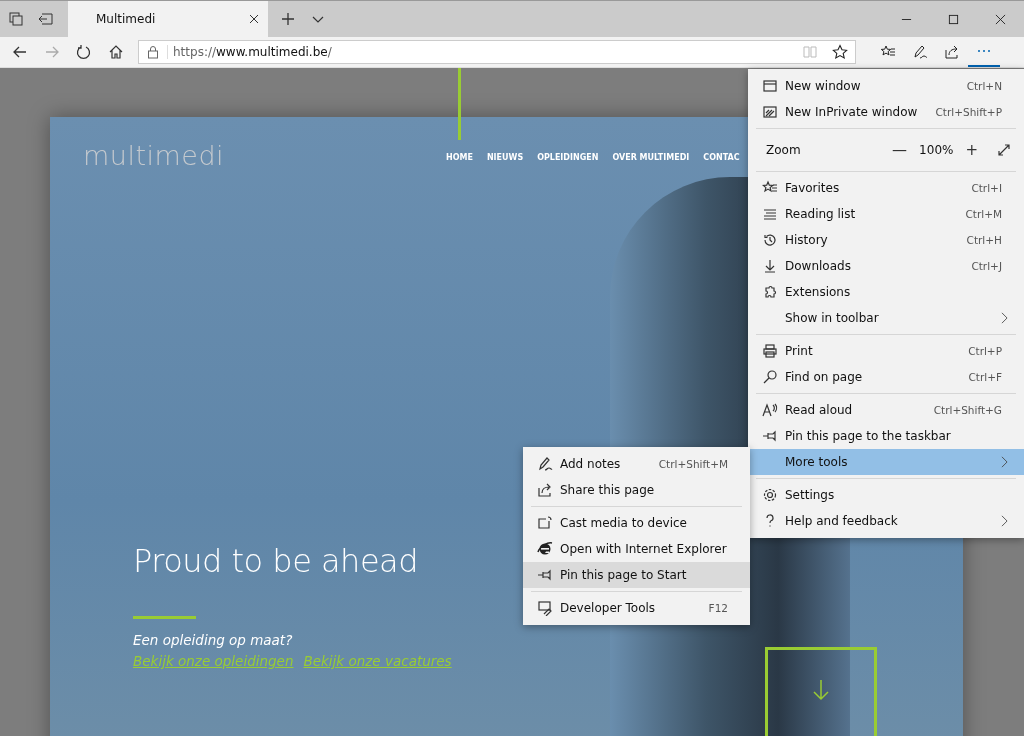 The image size is (1024, 736). Describe the element at coordinates (770, 292) in the screenshot. I see `puzzle-icon` at that location.